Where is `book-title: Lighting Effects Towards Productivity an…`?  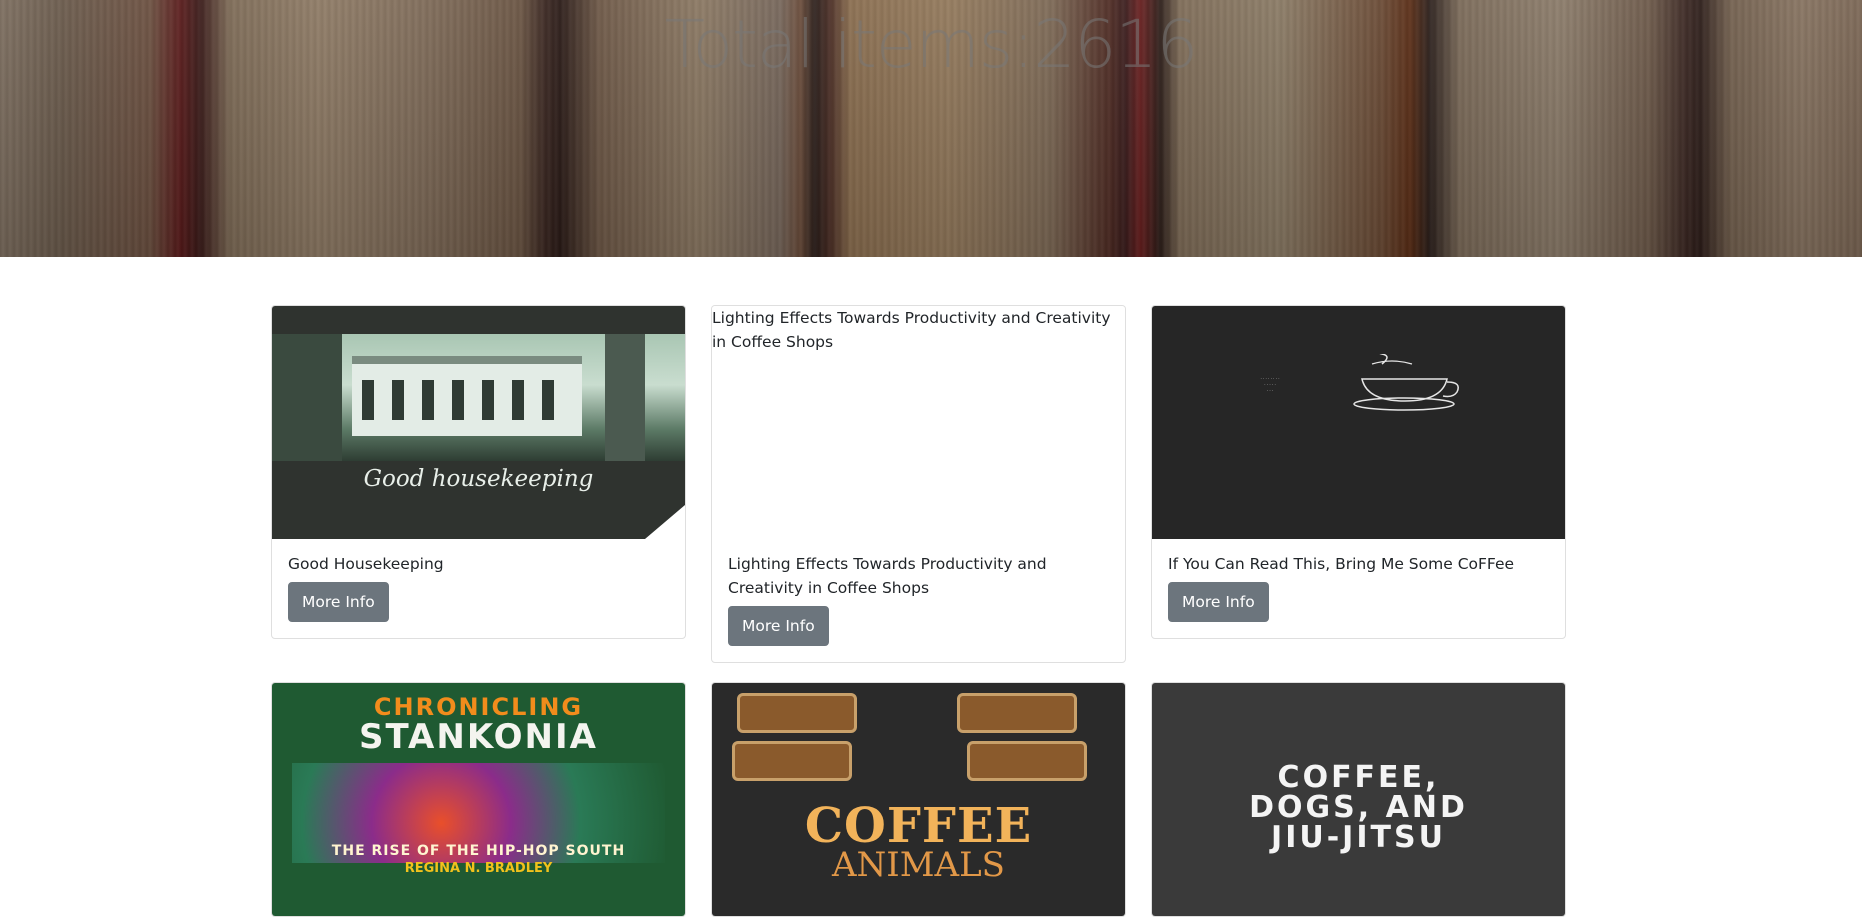
book-title: Lighting Effects Towards Productivity an… is located at coordinates (887, 576).